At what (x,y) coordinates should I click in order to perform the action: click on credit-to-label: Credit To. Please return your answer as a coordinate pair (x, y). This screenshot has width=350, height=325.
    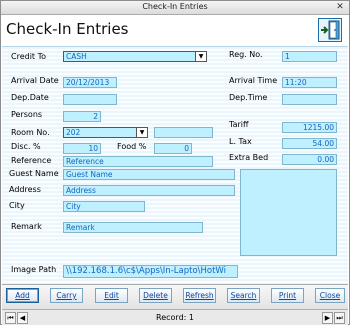
    Looking at the image, I should click on (29, 56).